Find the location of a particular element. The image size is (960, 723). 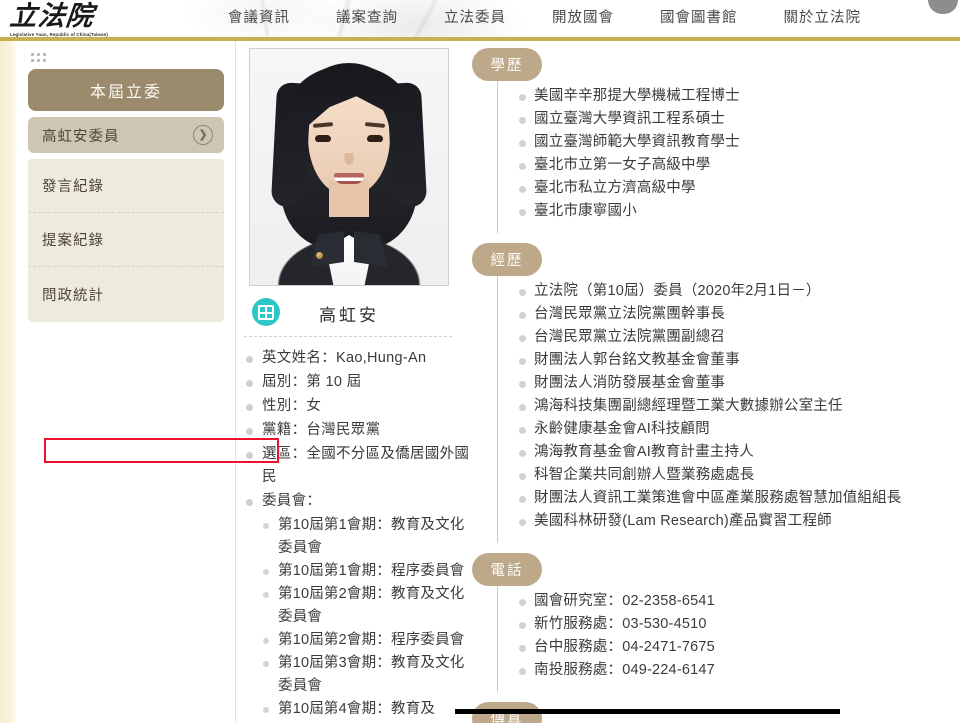

info-constituency: 選區：全國不分區及僑居國外國民 is located at coordinates (357, 466).